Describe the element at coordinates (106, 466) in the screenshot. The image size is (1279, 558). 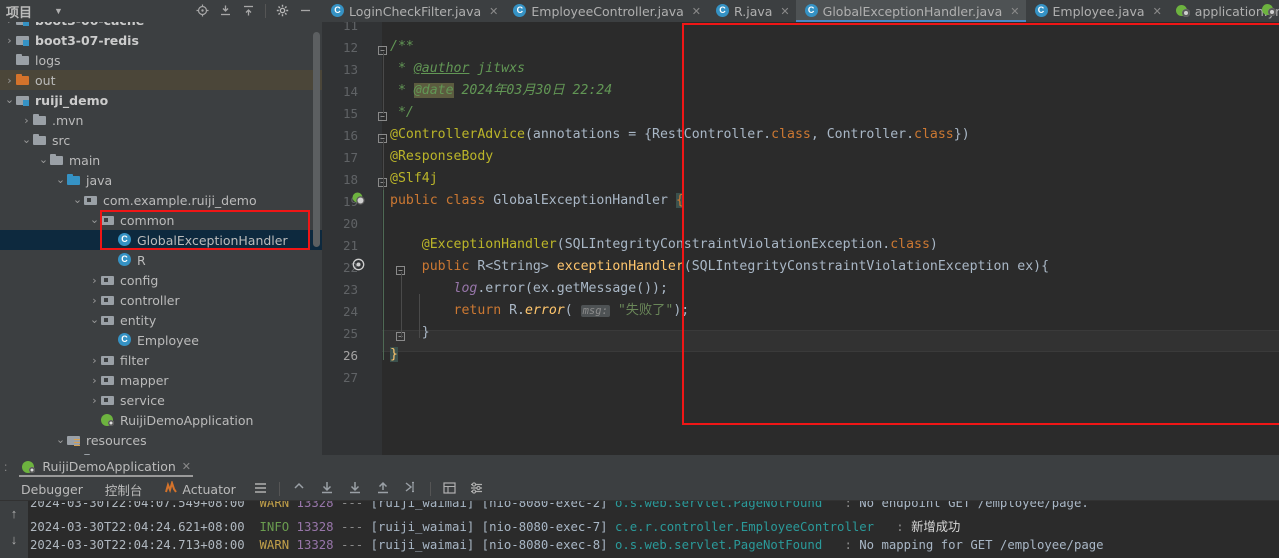
I see `run-tab-ruiji-demo-application: RuijiDemoApplication ✕` at that location.